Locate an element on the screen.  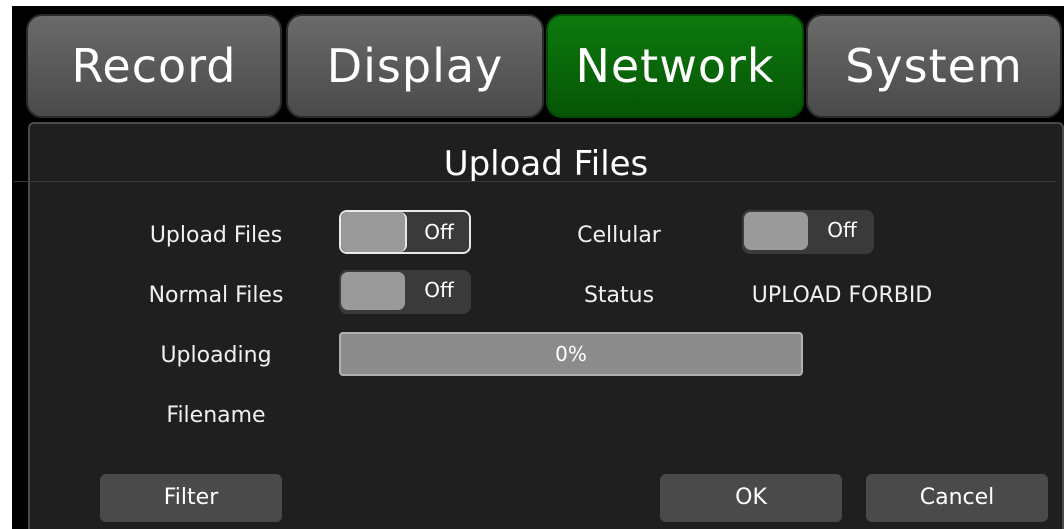
normal-files-toggle: Off is located at coordinates (405, 292).